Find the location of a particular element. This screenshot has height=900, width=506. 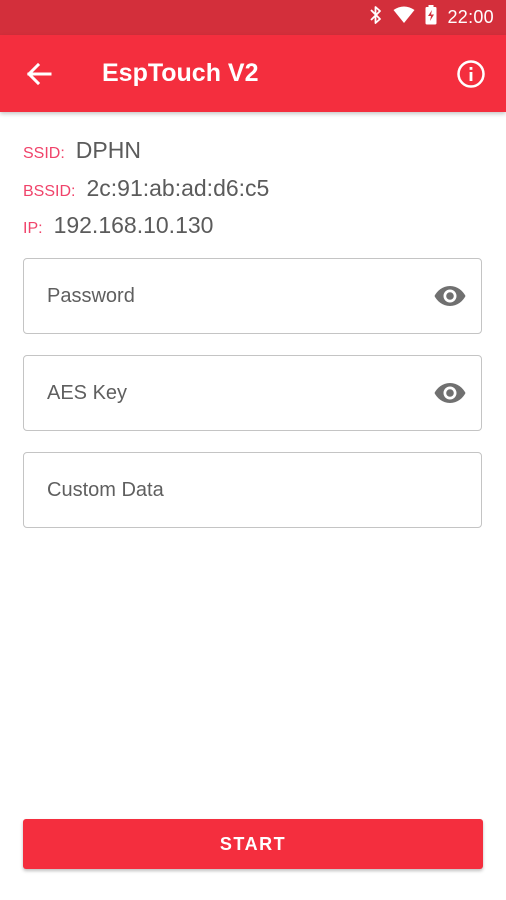

ssid-value: DPHN is located at coordinates (108, 150).